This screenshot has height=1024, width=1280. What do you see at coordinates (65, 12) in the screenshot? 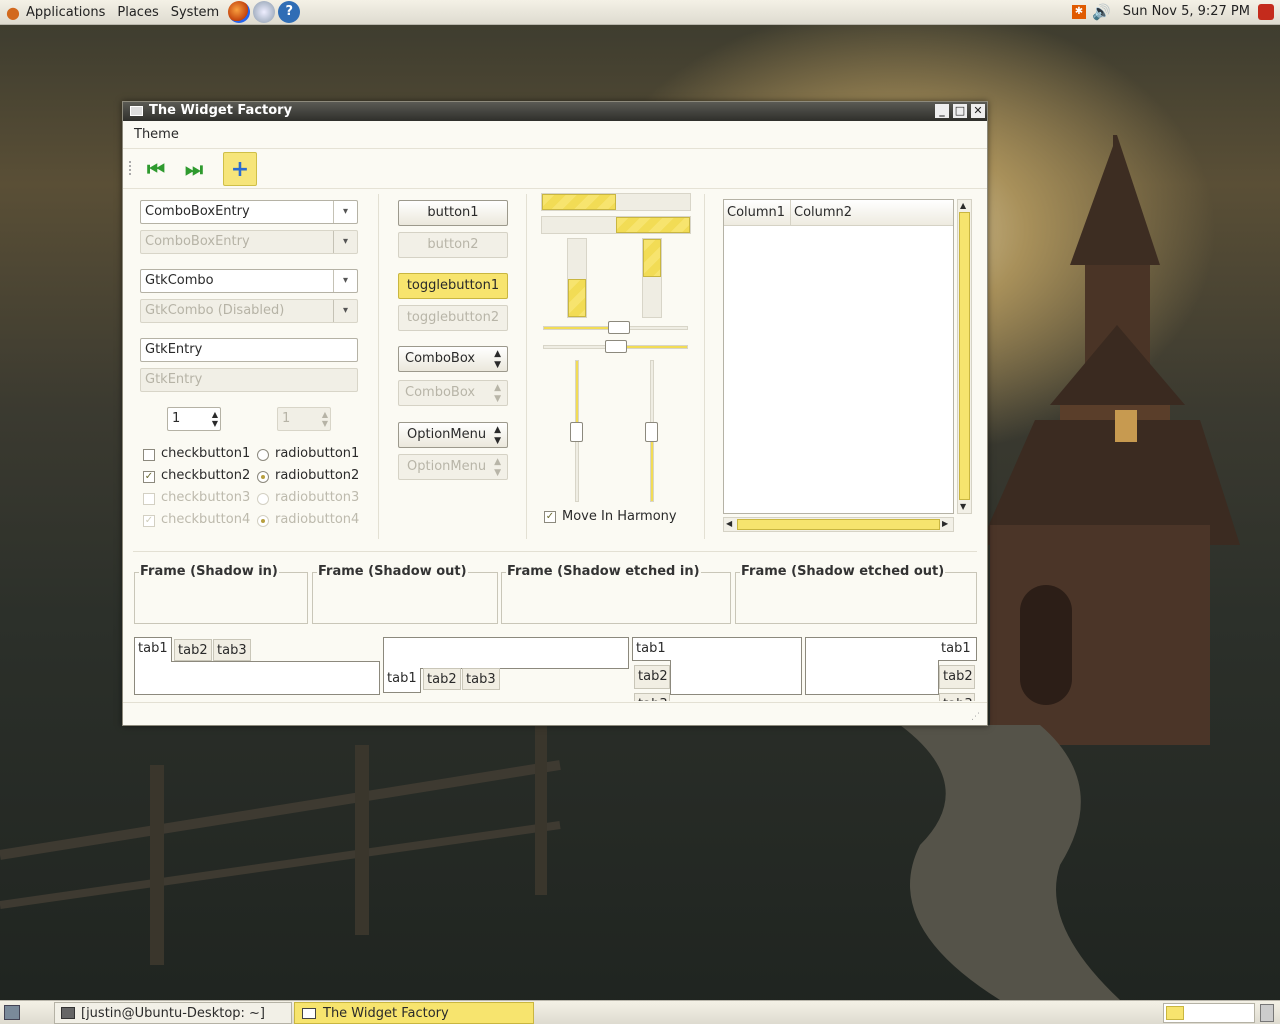
I see `applications-menu: Applications` at bounding box center [65, 12].